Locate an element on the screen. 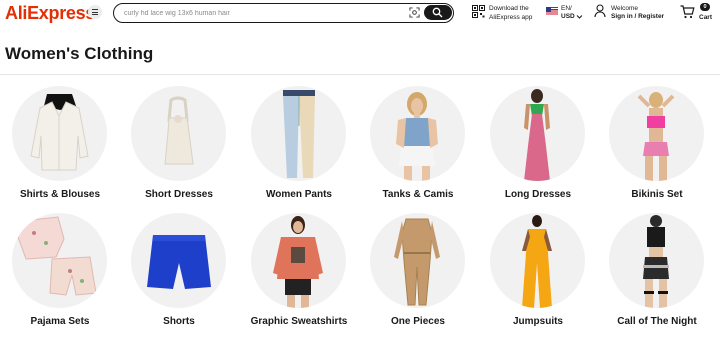  long-dress-image is located at coordinates (537, 133).